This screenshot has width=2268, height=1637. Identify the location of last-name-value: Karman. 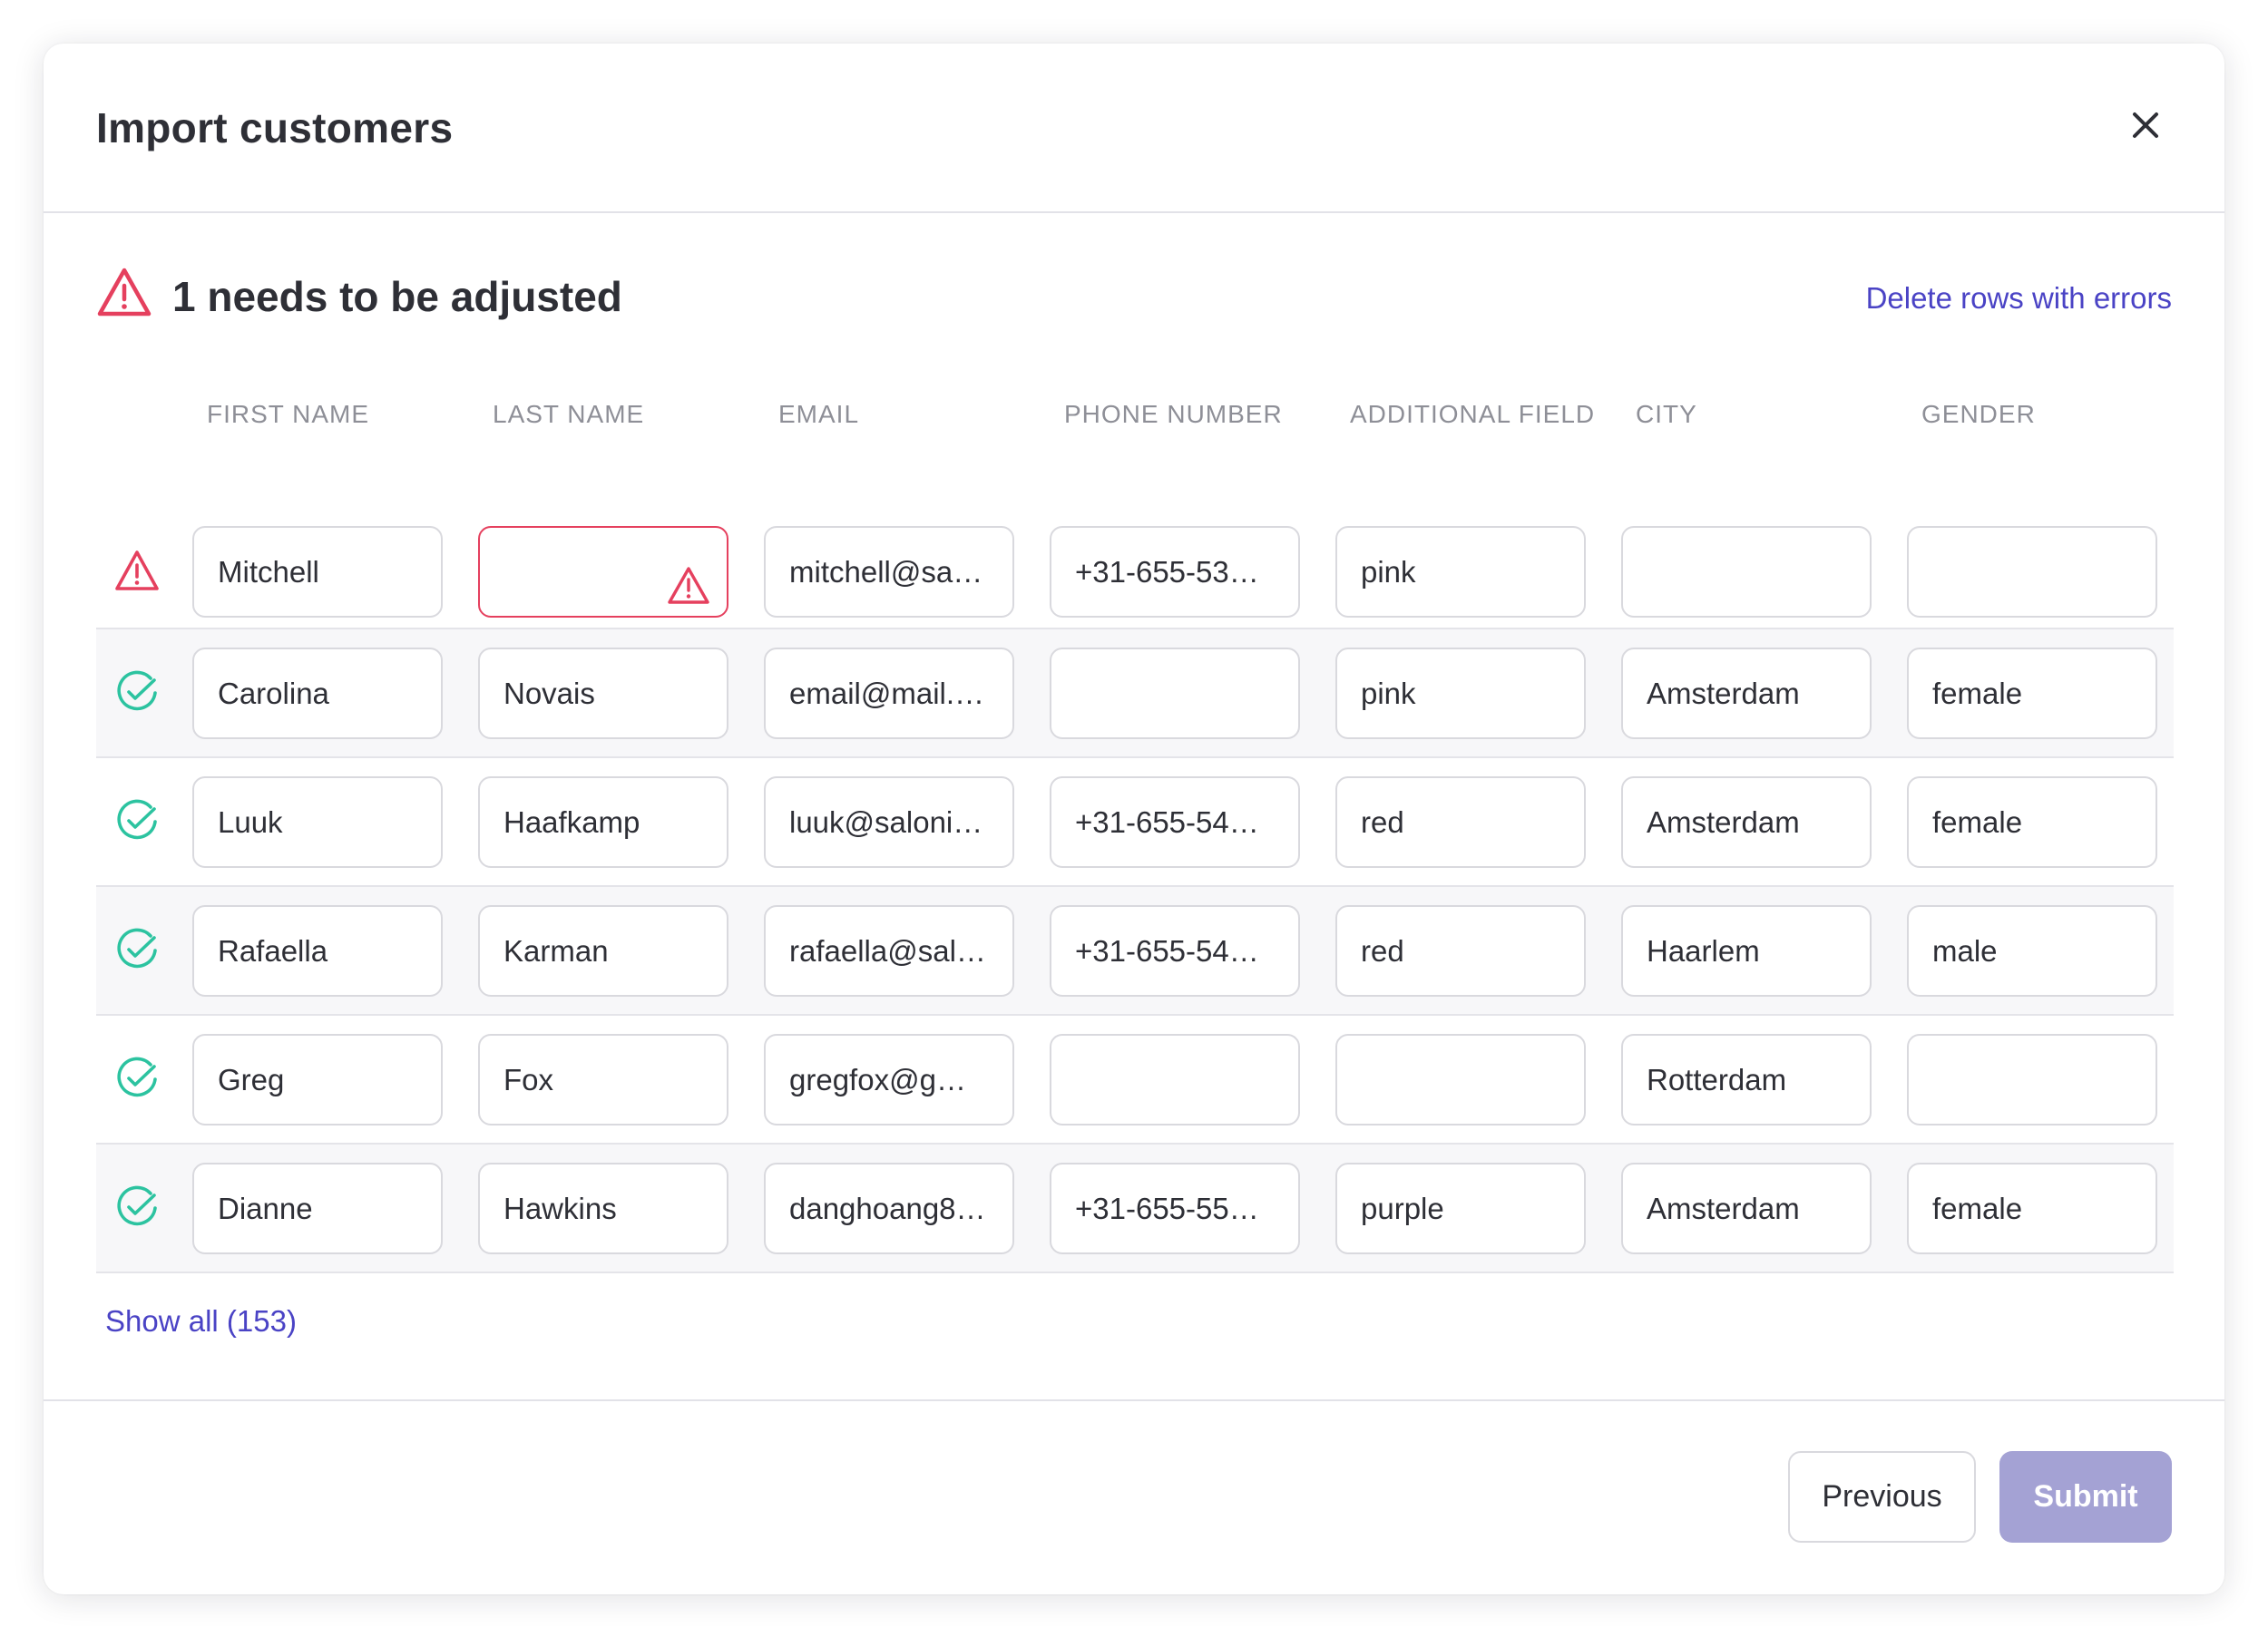
(556, 951).